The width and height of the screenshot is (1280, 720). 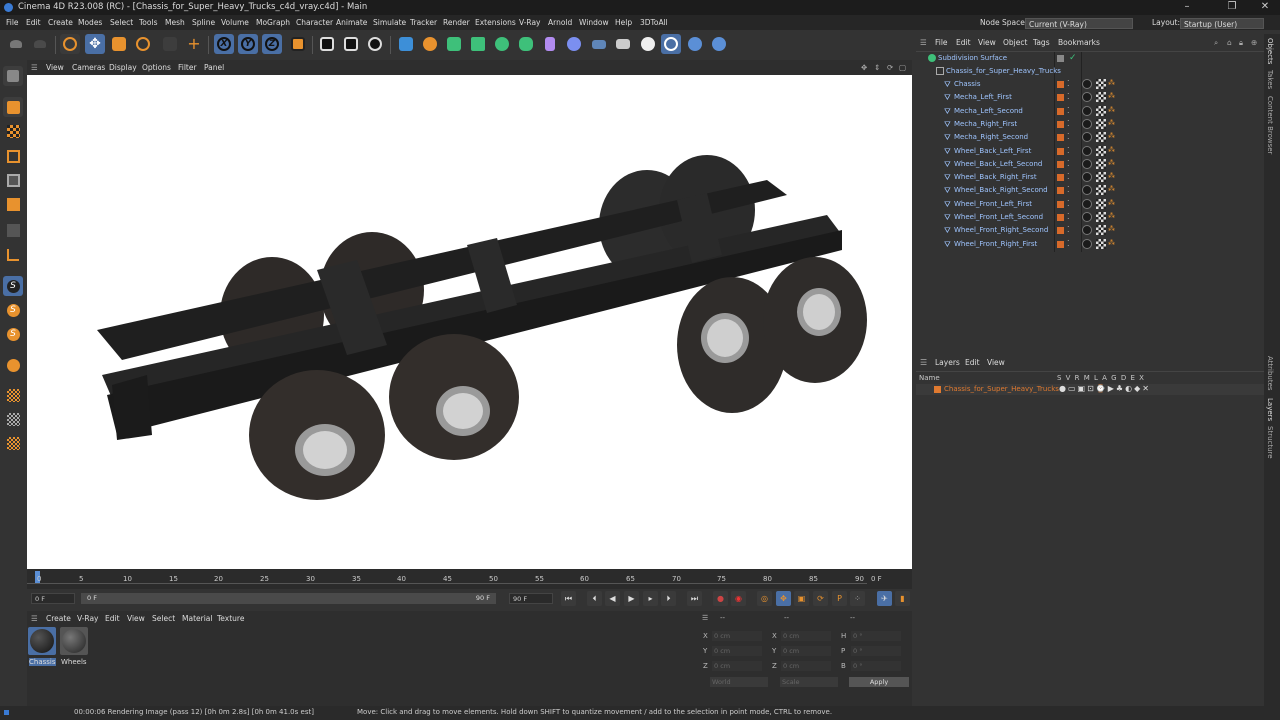 What do you see at coordinates (95, 44) in the screenshot?
I see `move-icon: ✥` at bounding box center [95, 44].